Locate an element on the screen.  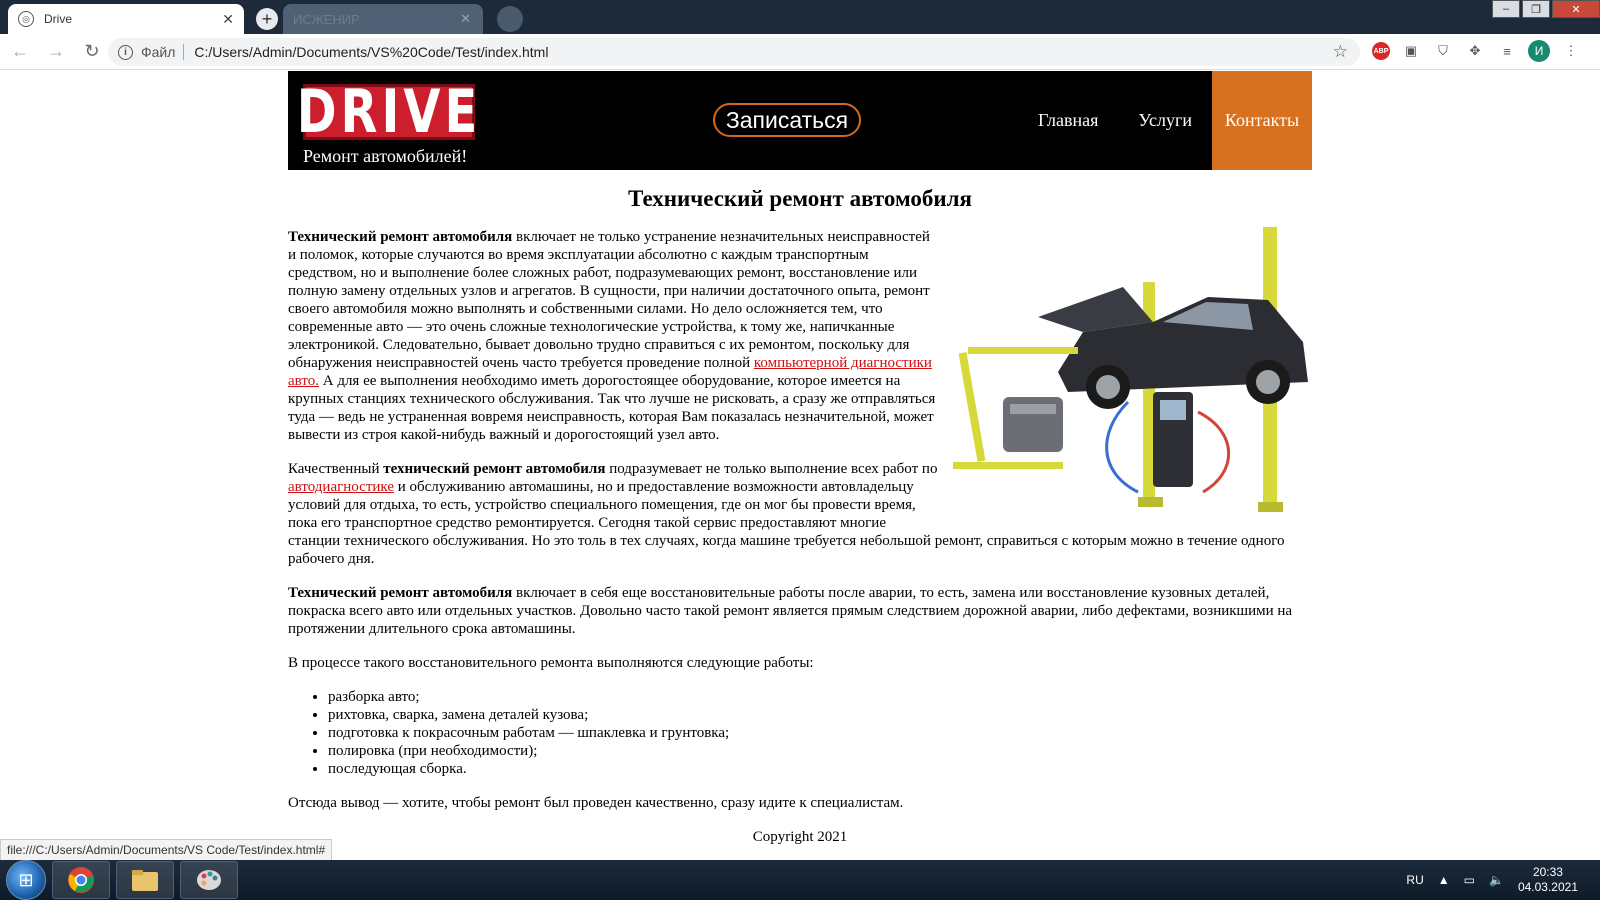
autodiagnostics-link: автодиагностике is located at coordinates (341, 487).